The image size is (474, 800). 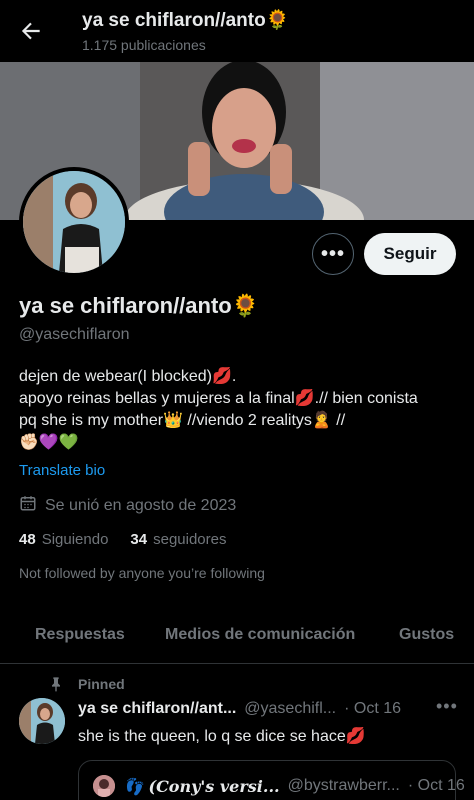 I want to click on header-title: ya se chiflaron//anto🌻, so click(x=186, y=20).